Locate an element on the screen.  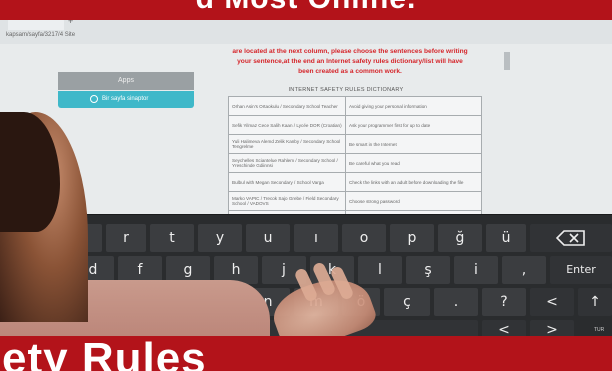
backspace-icon is located at coordinates (570, 238).